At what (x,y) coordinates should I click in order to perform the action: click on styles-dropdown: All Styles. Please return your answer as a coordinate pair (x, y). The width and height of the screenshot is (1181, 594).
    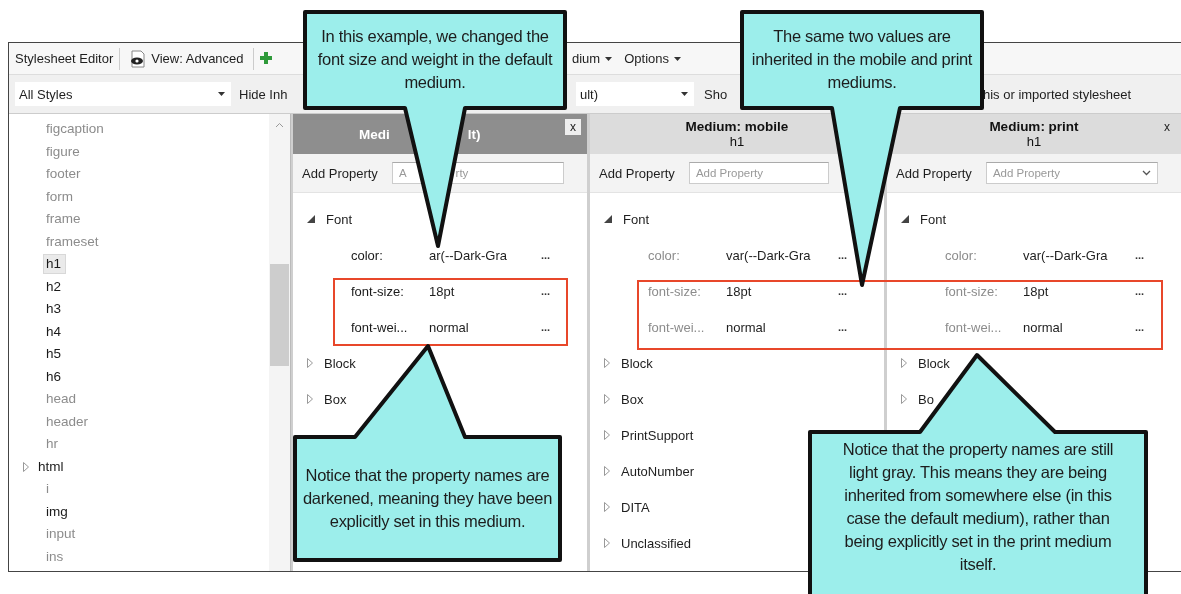
    Looking at the image, I should click on (123, 94).